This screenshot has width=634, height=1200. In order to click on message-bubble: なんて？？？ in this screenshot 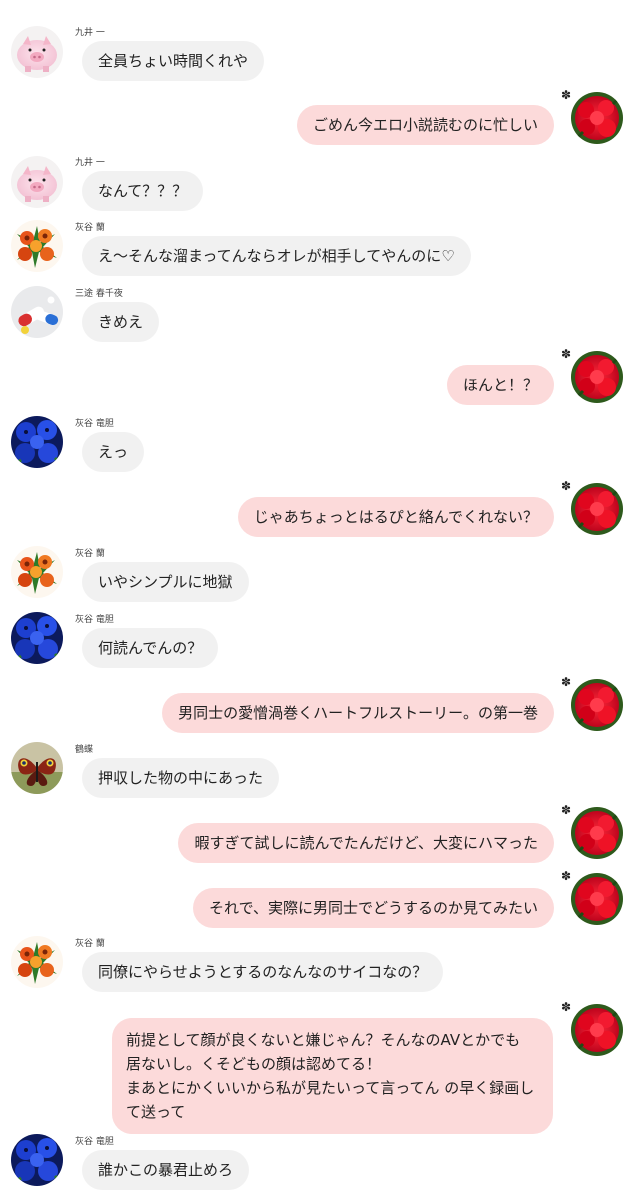, I will do `click(143, 191)`.